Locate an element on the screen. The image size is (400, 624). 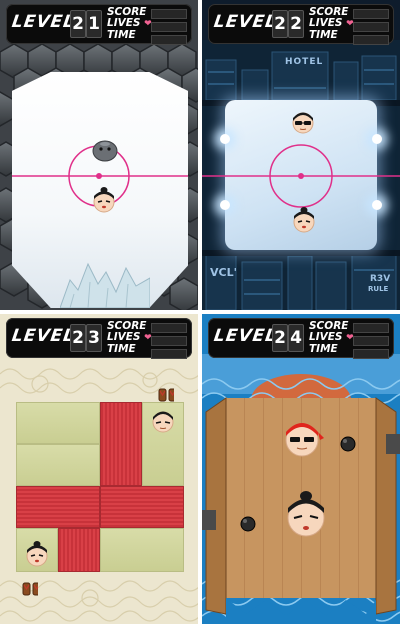
level-digit-ones: 3 is located at coordinates (94, 338).